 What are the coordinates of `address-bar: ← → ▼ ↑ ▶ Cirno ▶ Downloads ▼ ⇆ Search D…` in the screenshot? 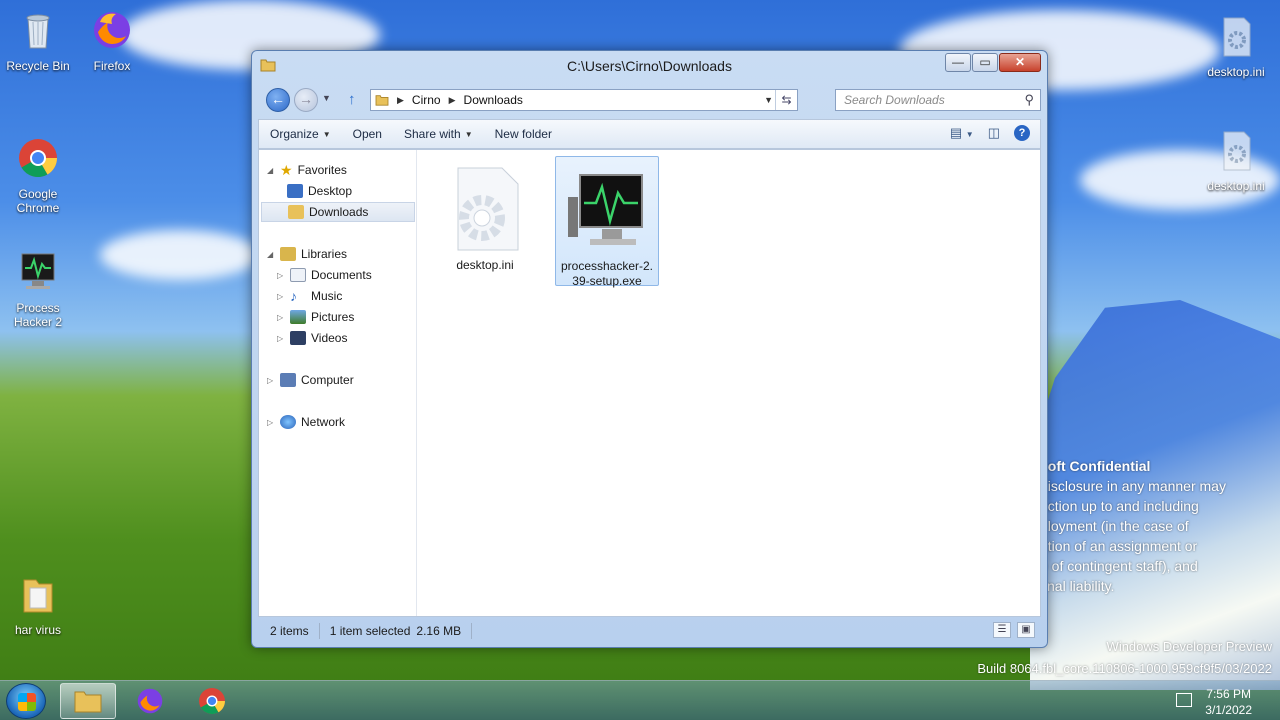 It's located at (650, 100).